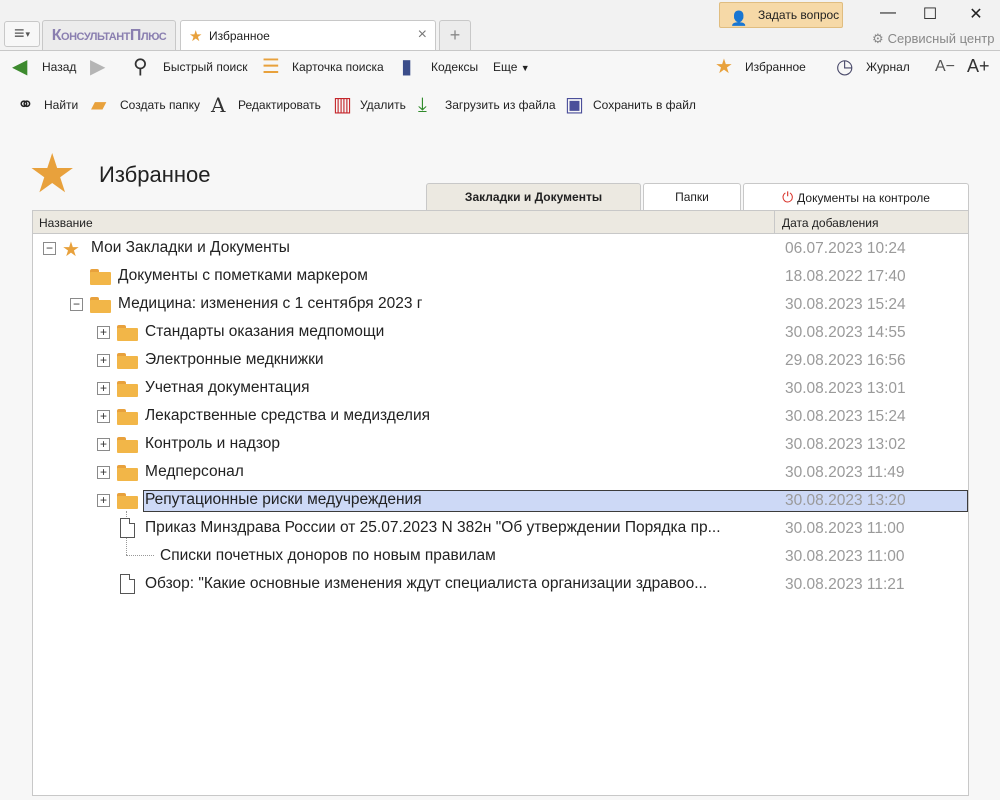 This screenshot has height=800, width=1000. Describe the element at coordinates (739, 18) in the screenshot. I see `consultant-icon: 👤` at that location.